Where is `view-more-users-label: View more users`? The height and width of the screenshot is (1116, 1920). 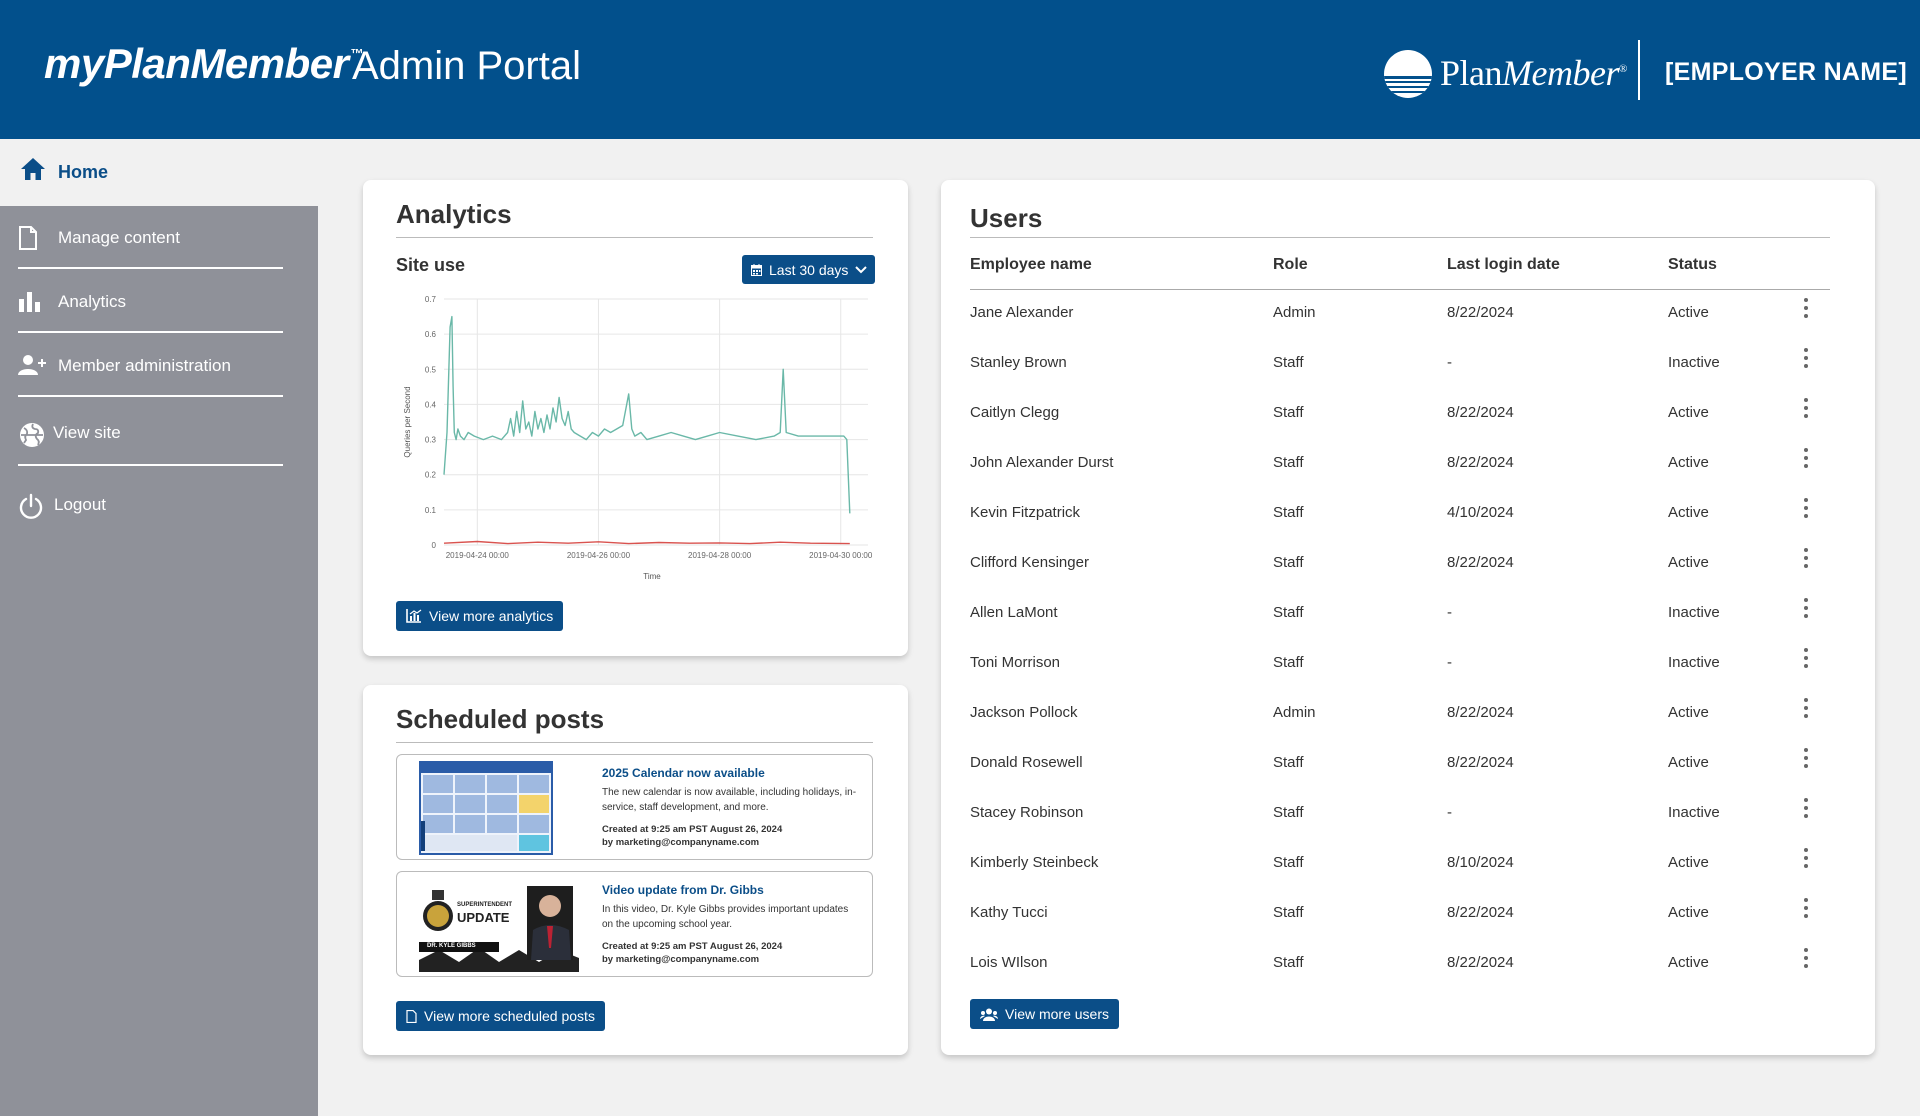 view-more-users-label: View more users is located at coordinates (1057, 1014).